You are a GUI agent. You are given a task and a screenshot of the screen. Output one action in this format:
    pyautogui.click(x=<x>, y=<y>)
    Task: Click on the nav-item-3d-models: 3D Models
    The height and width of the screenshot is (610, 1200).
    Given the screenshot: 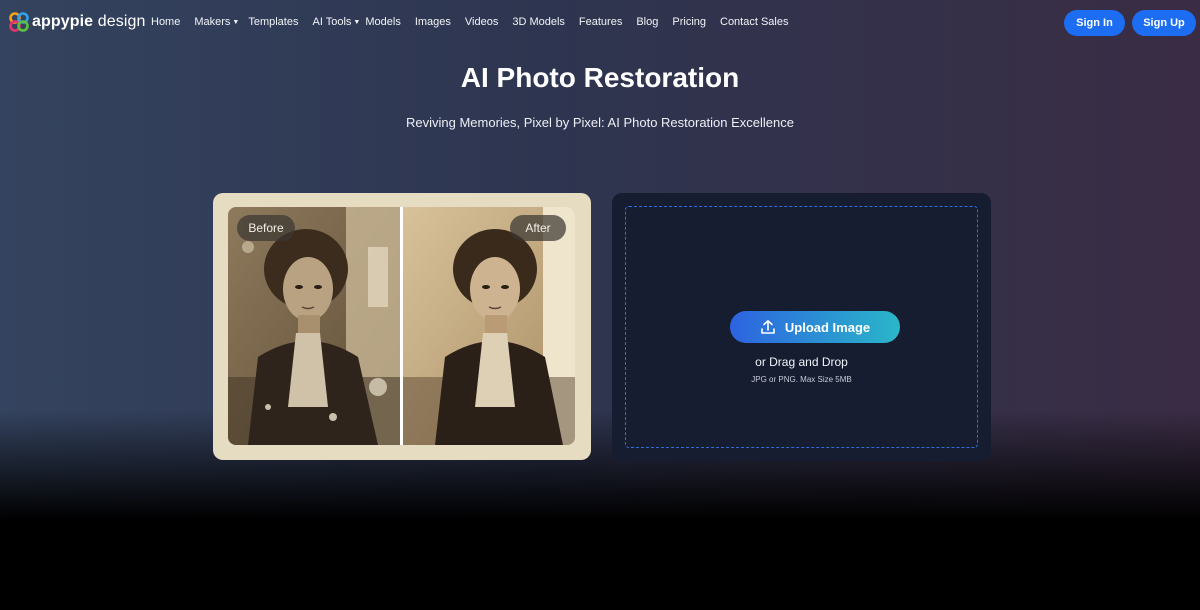 What is the action you would take?
    pyautogui.click(x=538, y=22)
    